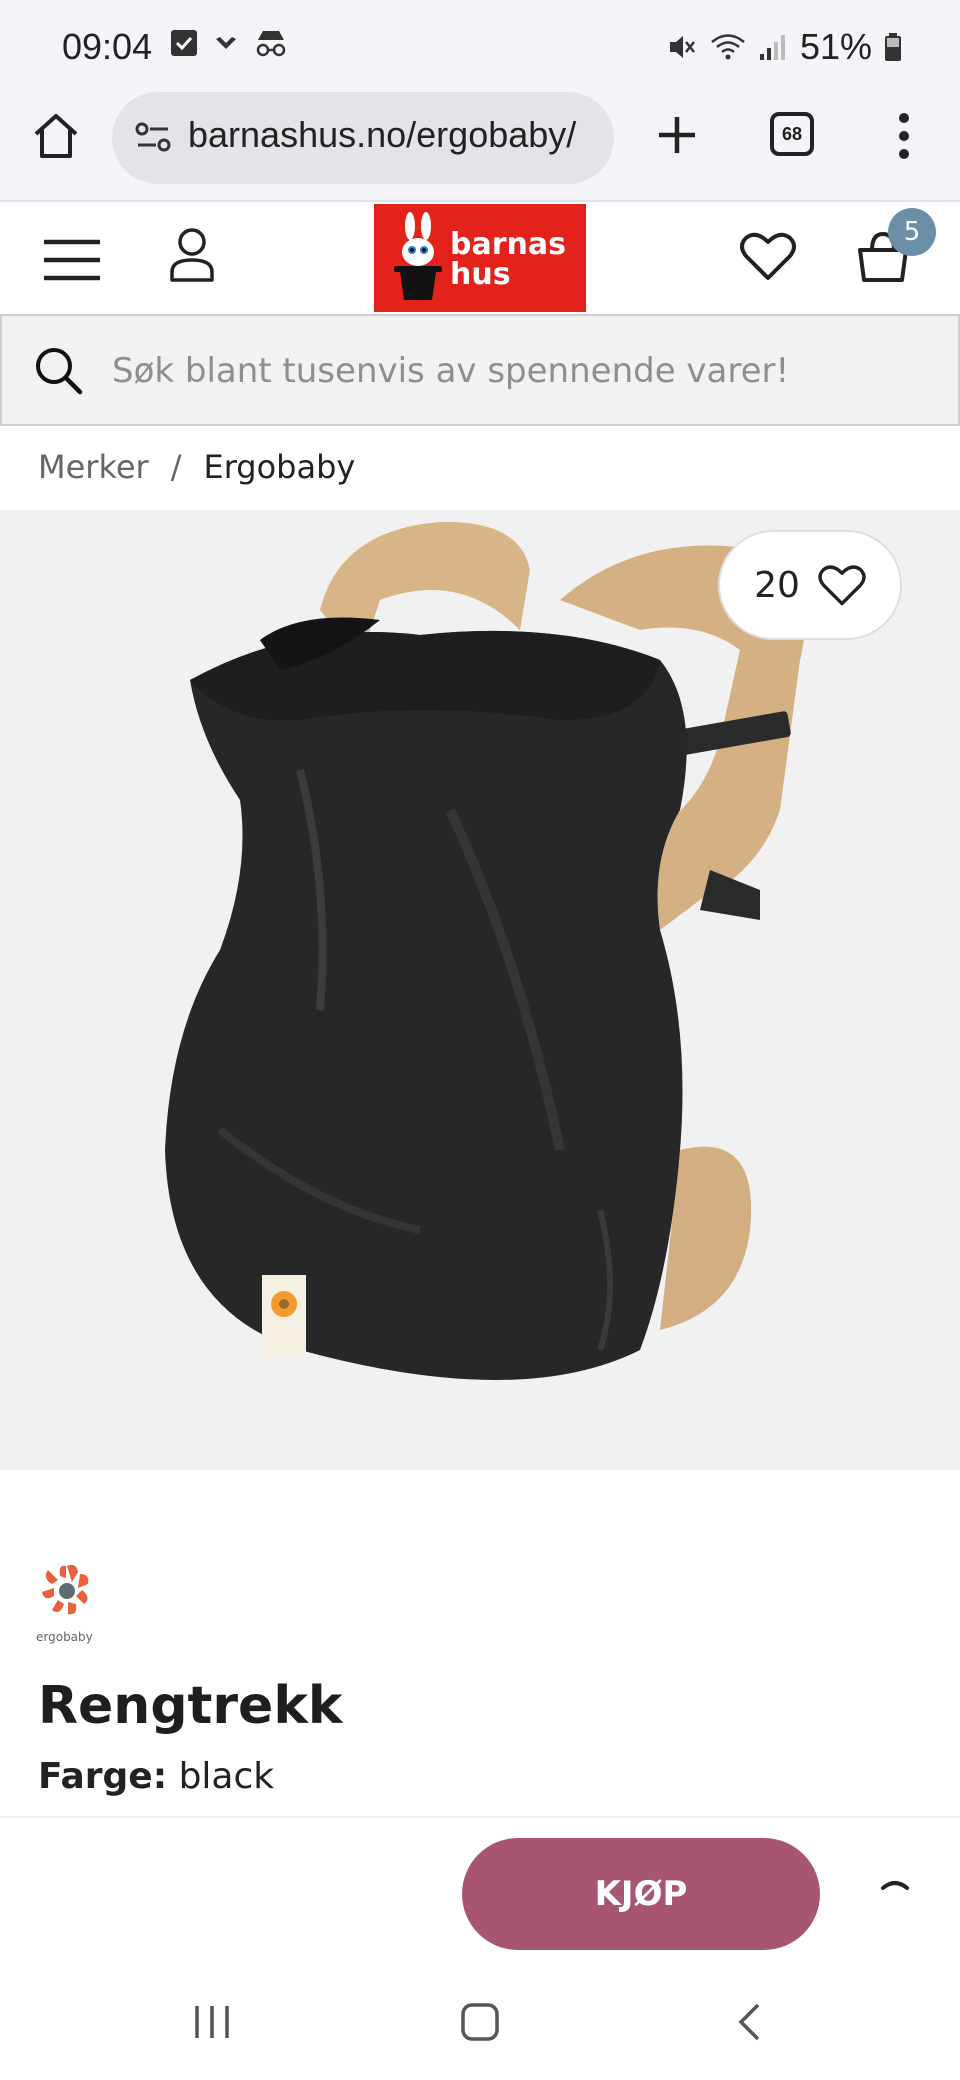 The width and height of the screenshot is (960, 2080). Describe the element at coordinates (196, 467) in the screenshot. I see `breadcrumb: Merker / Ergobaby` at that location.